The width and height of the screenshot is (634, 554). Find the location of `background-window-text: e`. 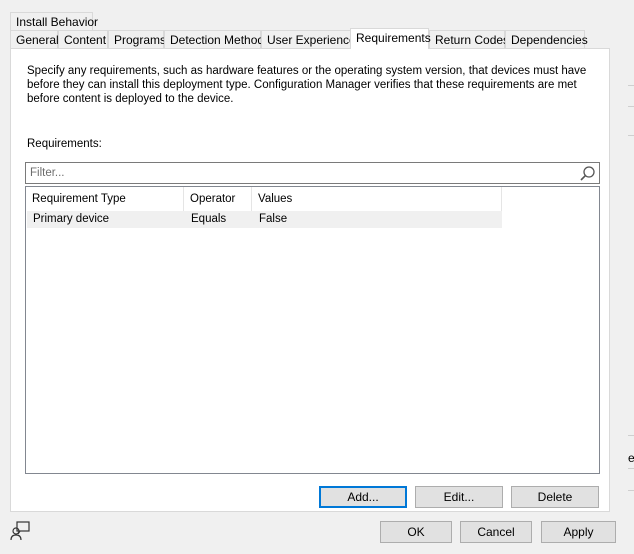

background-window-text: e is located at coordinates (631, 458).